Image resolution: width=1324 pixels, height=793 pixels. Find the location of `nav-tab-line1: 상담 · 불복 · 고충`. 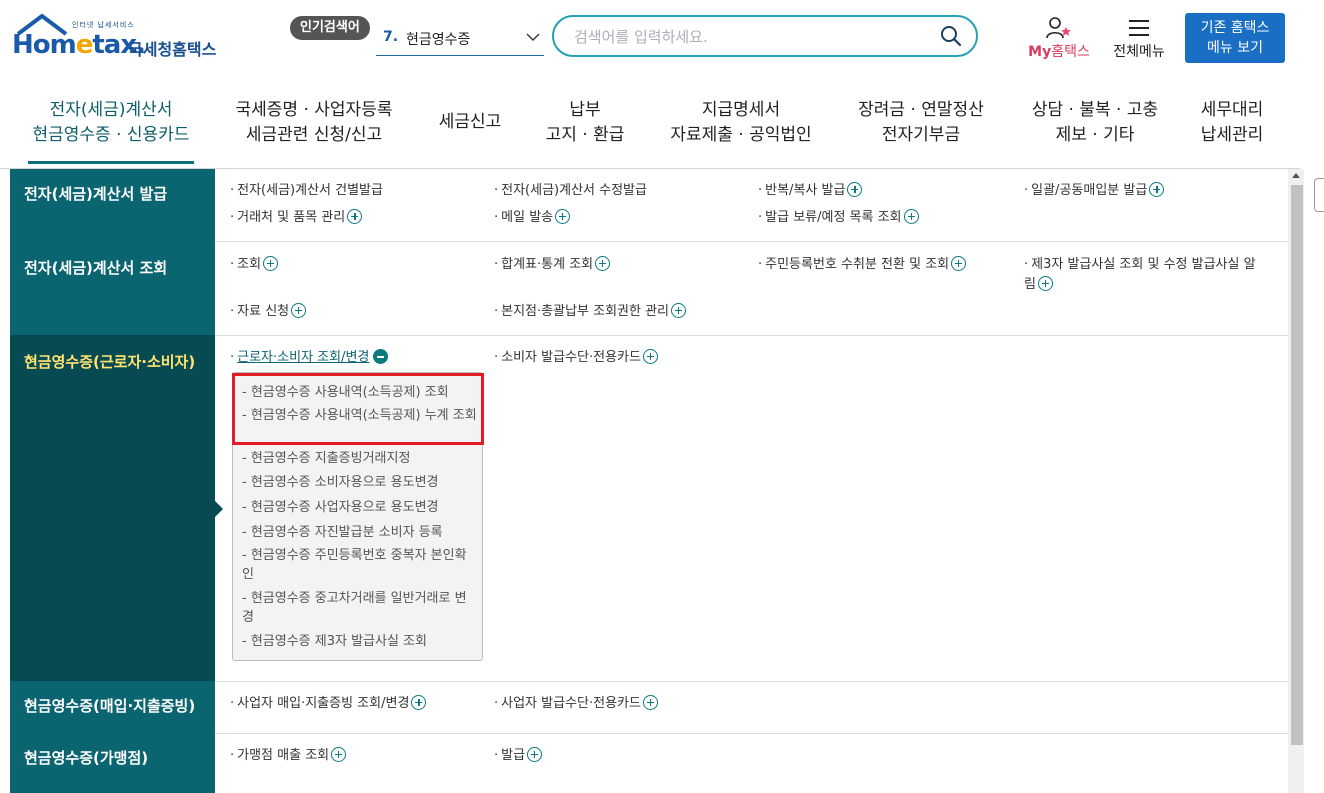

nav-tab-line1: 상담 · 불복 · 고충 is located at coordinates (1095, 110).